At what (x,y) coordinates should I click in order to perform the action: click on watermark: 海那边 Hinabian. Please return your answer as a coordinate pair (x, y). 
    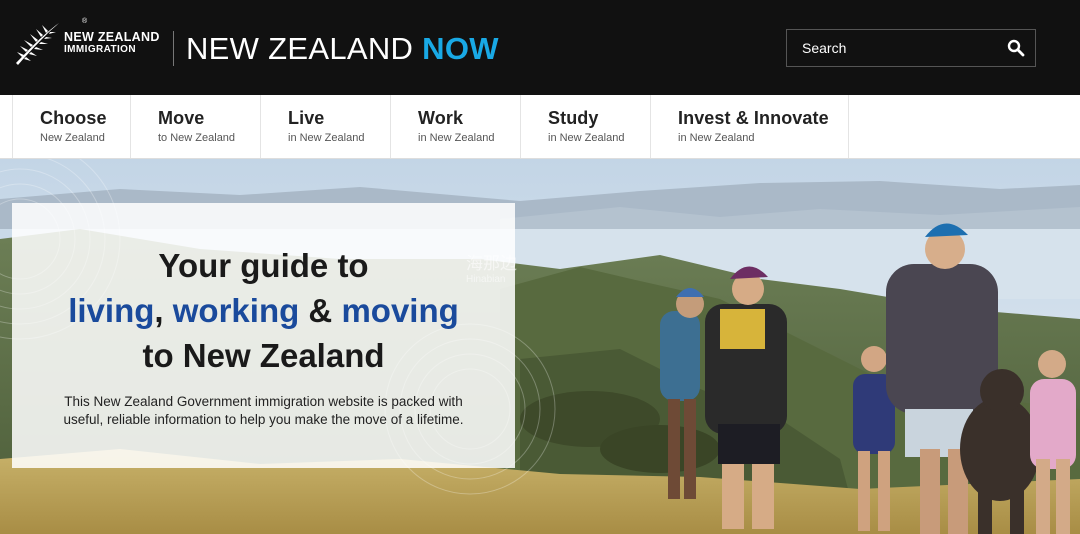
    Looking at the image, I should click on (491, 267).